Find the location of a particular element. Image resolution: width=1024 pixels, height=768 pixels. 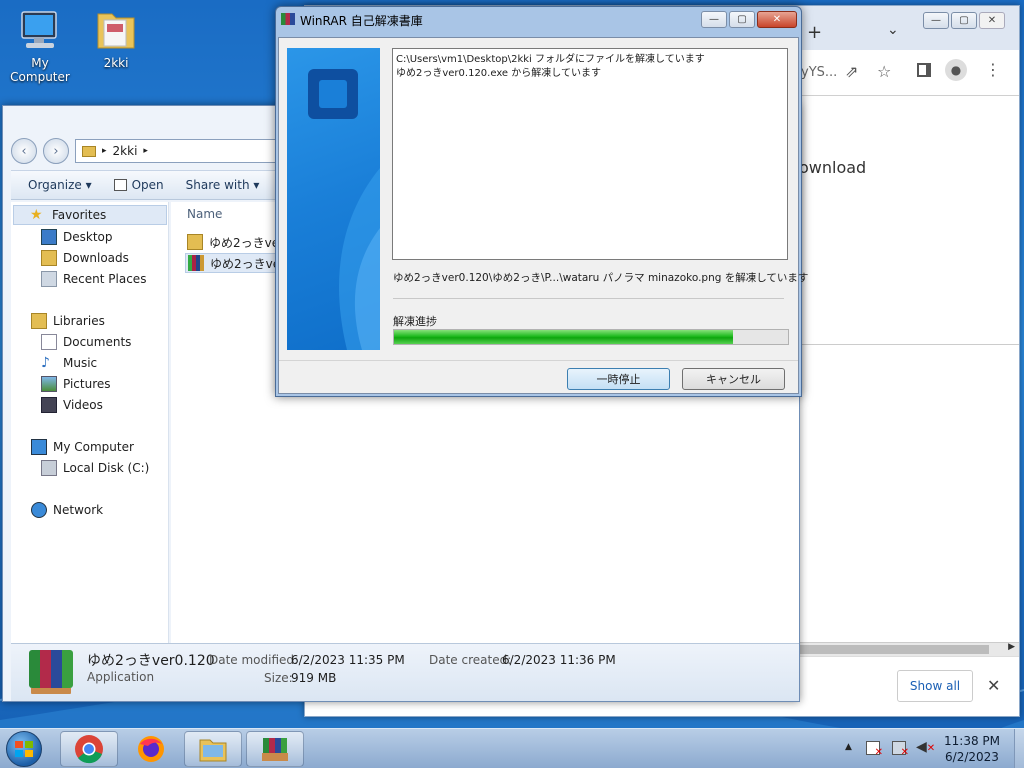

dialog-title: WinRAR 自己解凍書庫 is located at coordinates (361, 21).